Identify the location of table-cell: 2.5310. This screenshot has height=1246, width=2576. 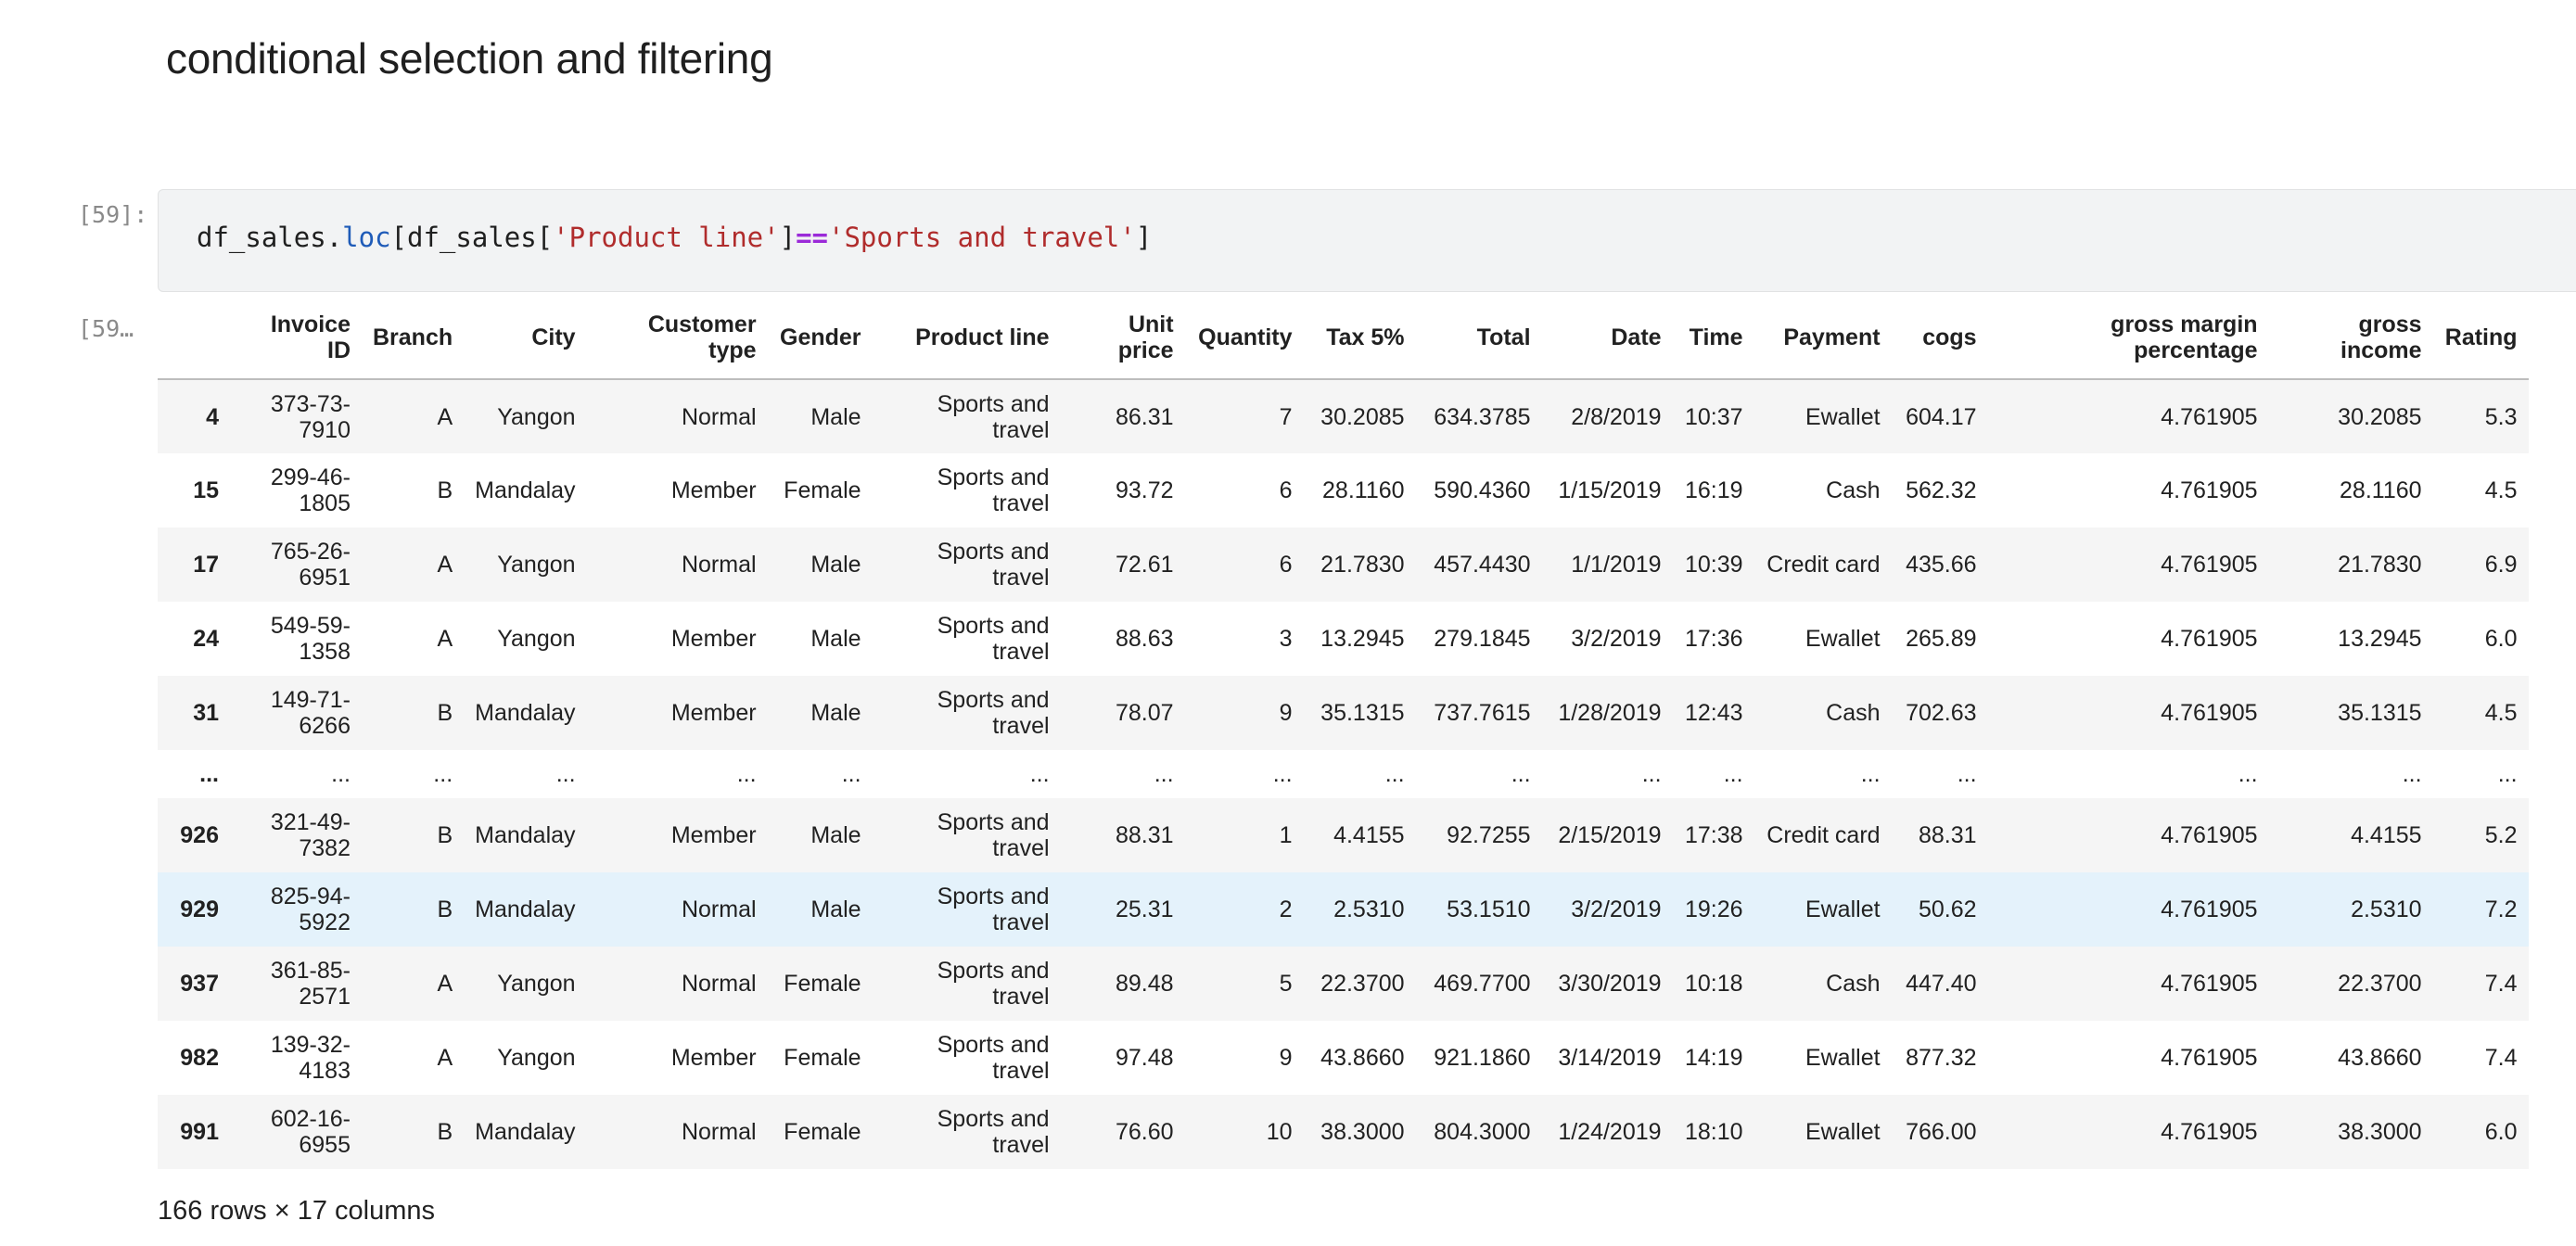
(2386, 909).